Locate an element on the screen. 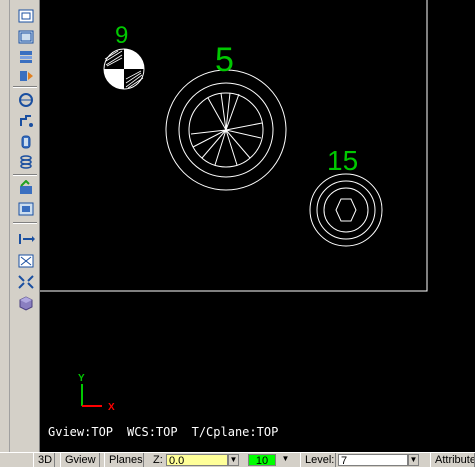 The width and height of the screenshot is (475, 467). tool-9-symbol is located at coordinates (124, 69).